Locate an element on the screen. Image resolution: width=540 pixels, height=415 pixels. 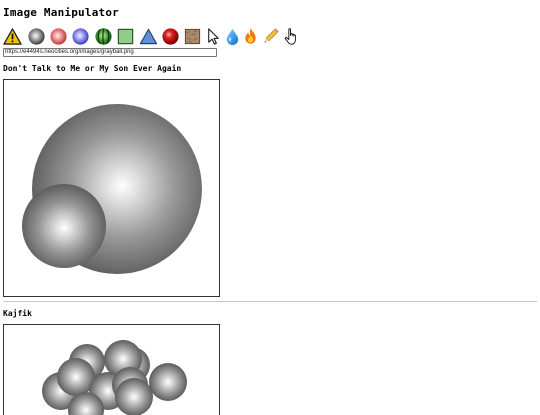
image-canvas is located at coordinates (111, 369).